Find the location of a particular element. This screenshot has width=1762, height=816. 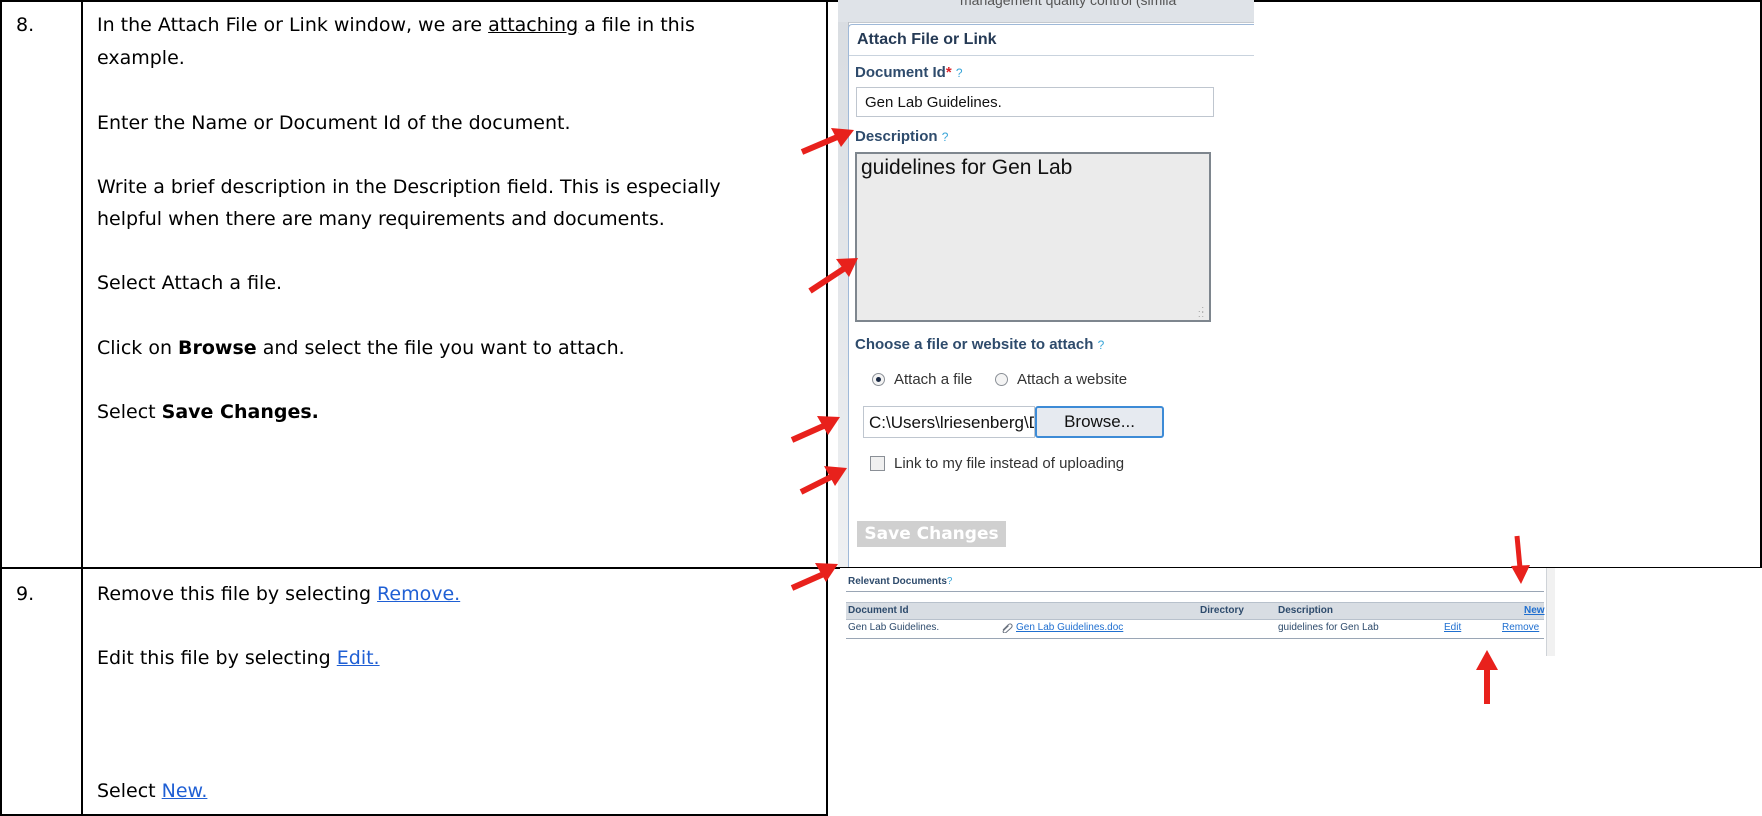

step-8-line-6: Select Attach a file. is located at coordinates (190, 283).